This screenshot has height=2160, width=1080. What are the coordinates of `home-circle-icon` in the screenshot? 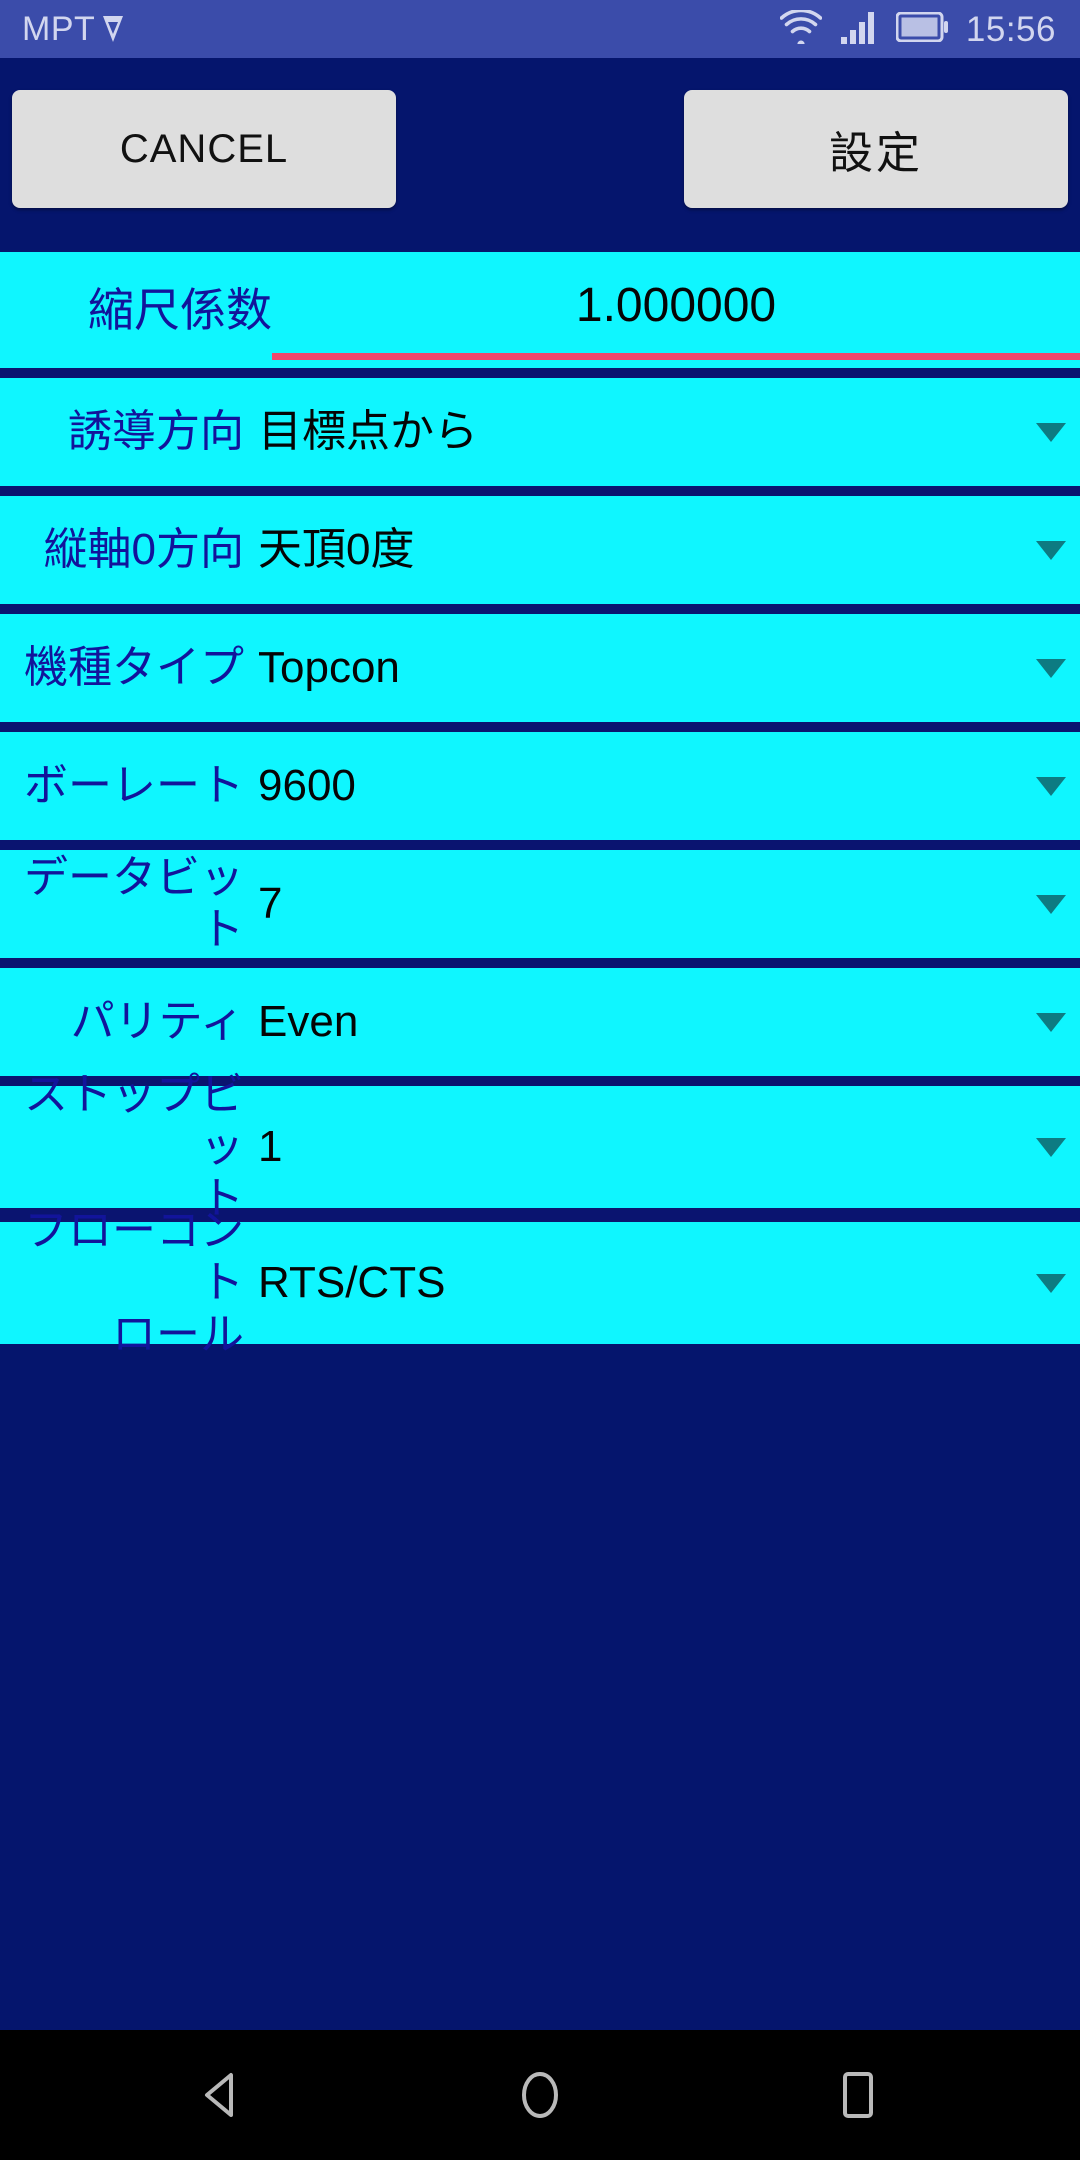 It's located at (540, 2095).